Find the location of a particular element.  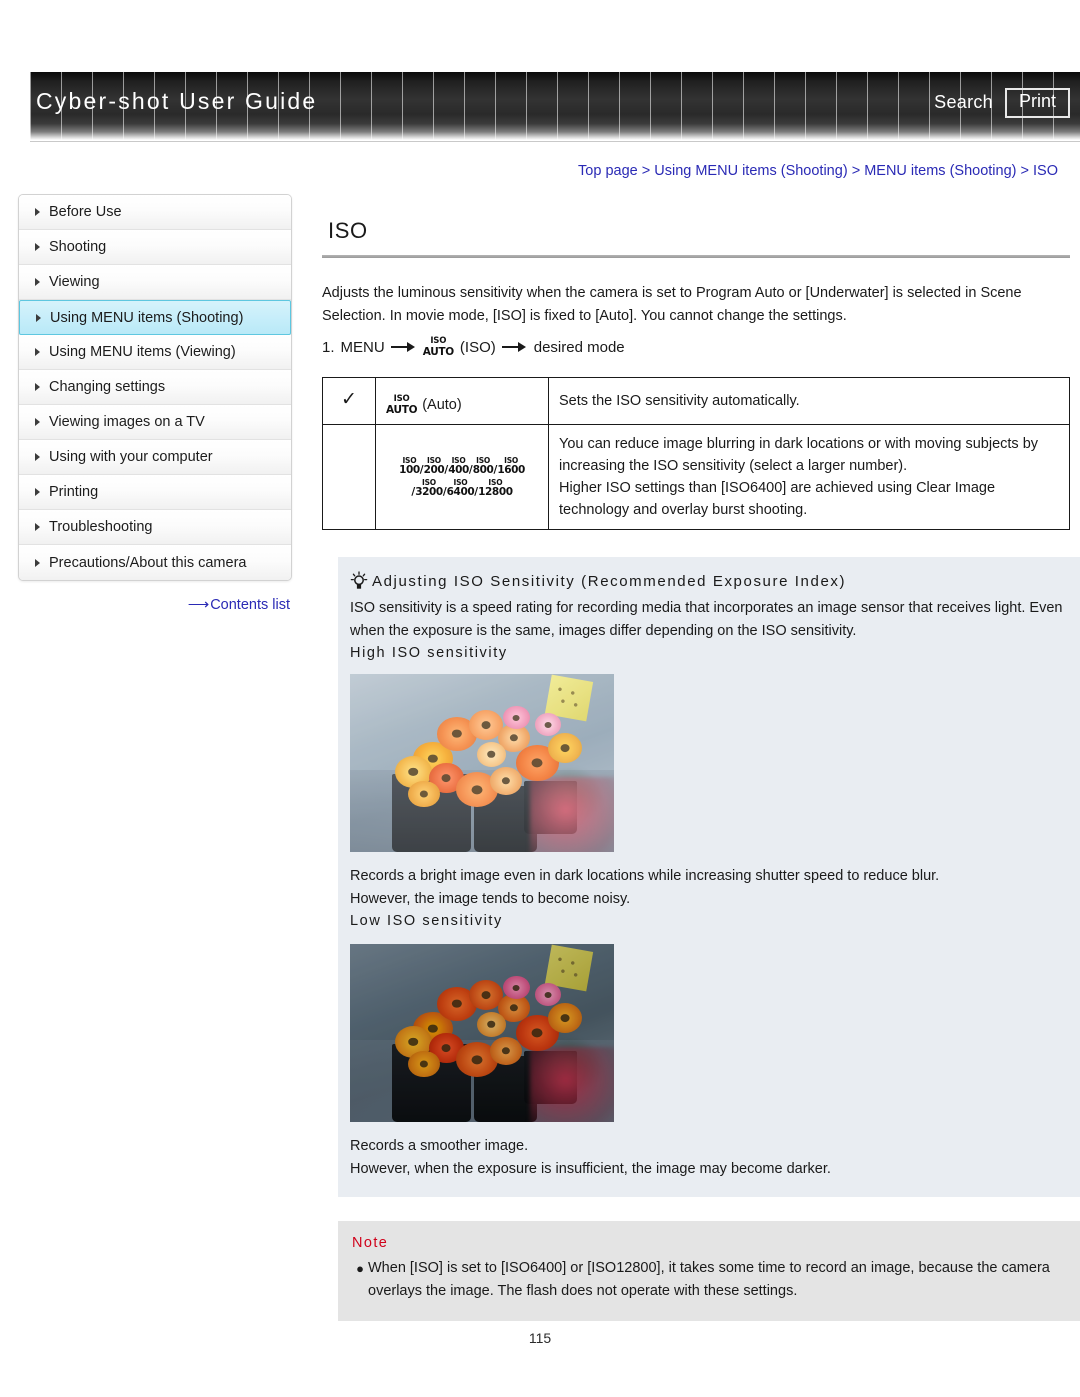

sidebar-item-using-with-your-computer: Using with your computer is located at coordinates (155, 457).